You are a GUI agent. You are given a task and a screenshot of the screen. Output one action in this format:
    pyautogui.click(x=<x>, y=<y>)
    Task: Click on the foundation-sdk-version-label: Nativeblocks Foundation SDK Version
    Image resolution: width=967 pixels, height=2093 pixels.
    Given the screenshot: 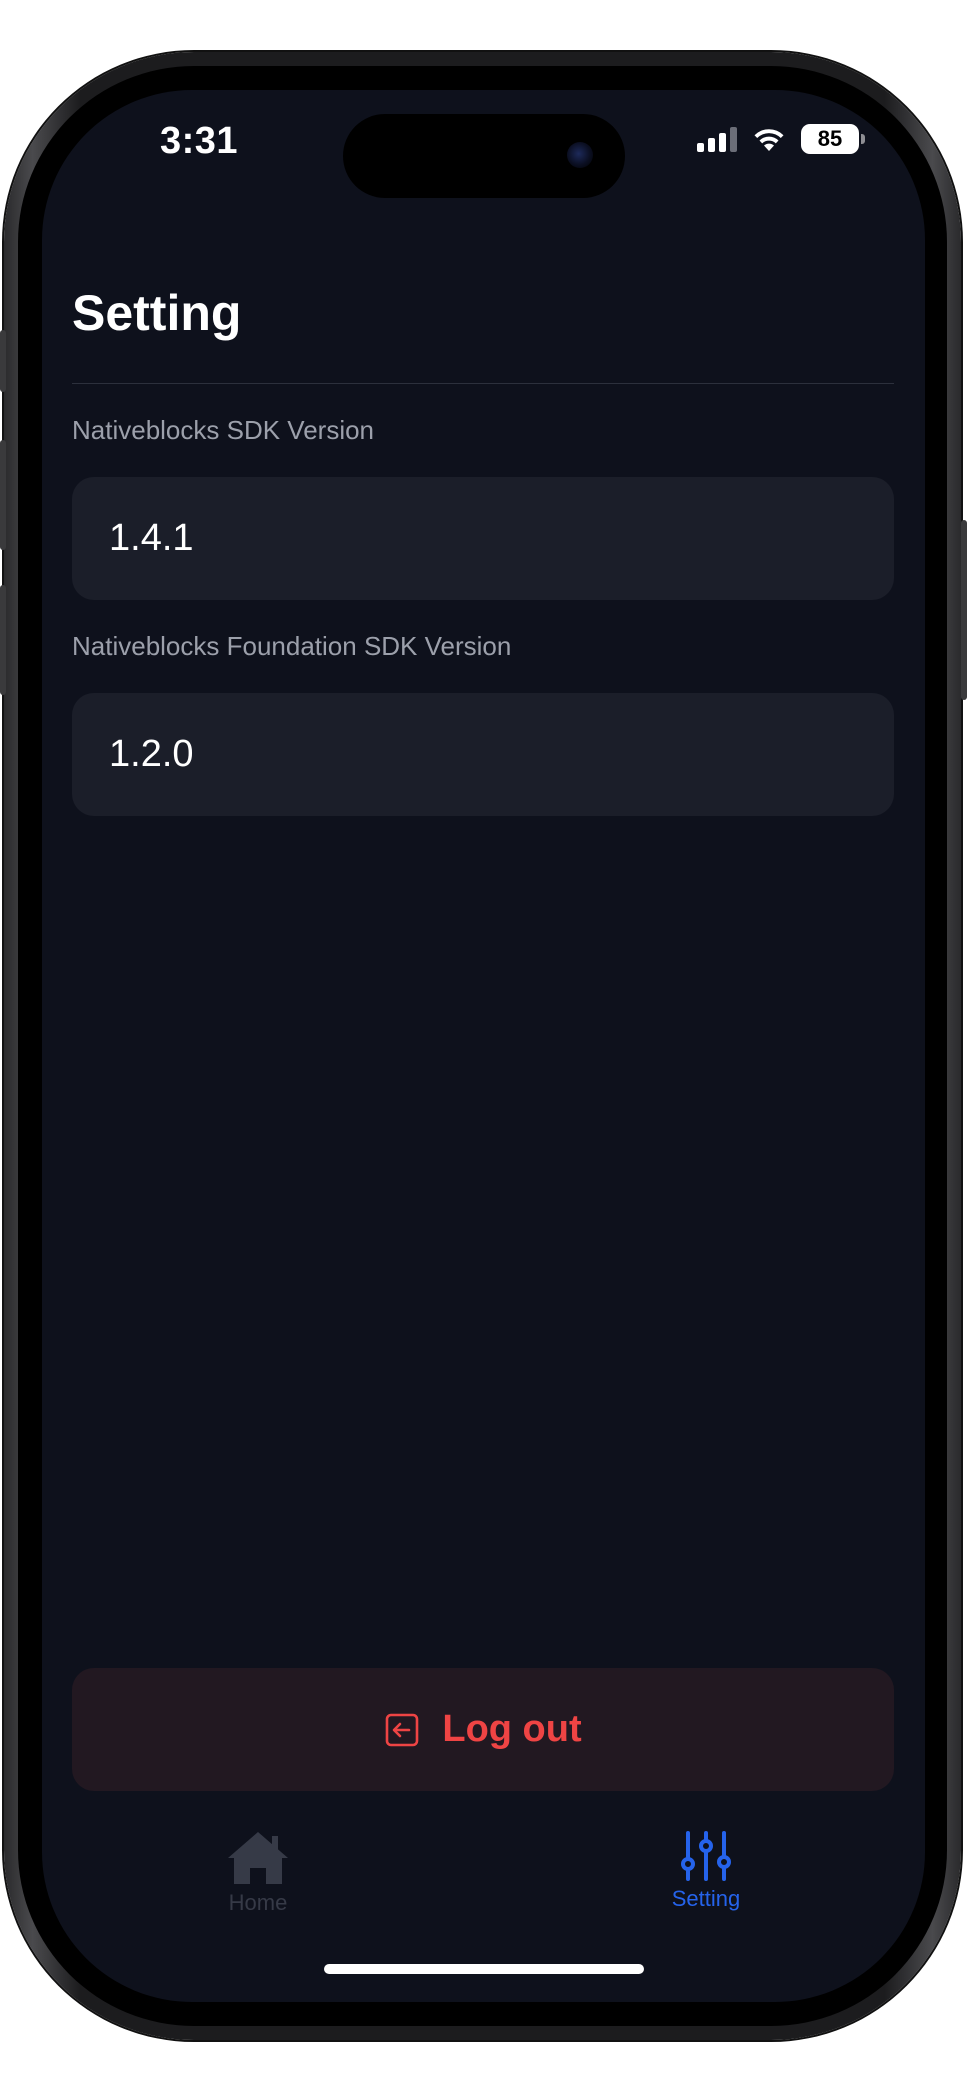 What is the action you would take?
    pyautogui.click(x=292, y=646)
    